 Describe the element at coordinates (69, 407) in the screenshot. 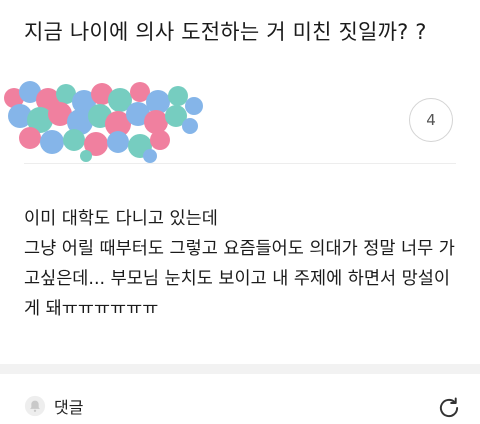

I see `comment-label: 댓글` at that location.